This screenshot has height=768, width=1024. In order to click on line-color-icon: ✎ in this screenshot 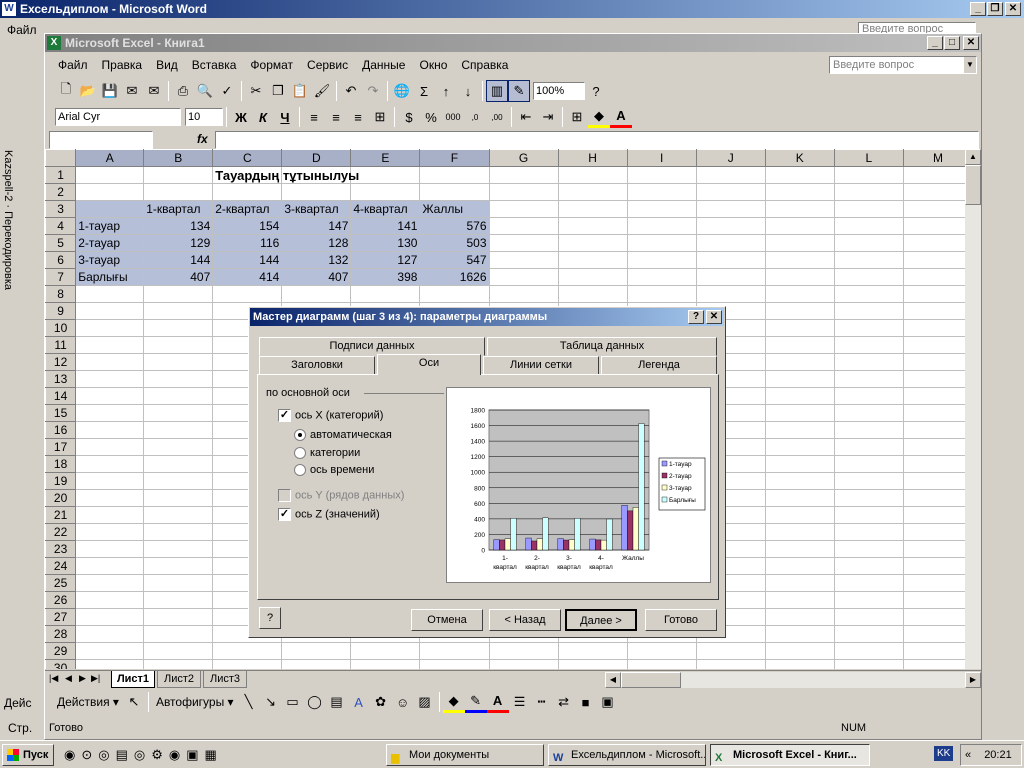, I will do `click(475, 702)`.